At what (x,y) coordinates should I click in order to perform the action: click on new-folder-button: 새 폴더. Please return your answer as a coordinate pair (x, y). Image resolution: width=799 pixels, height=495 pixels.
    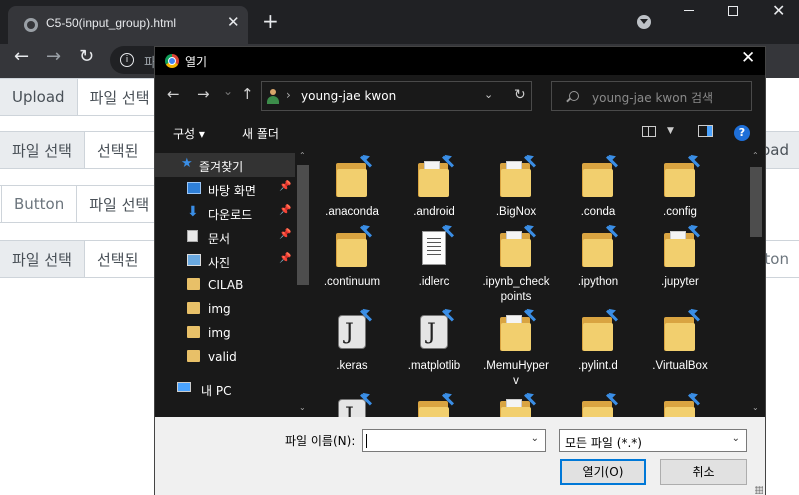
    Looking at the image, I should click on (260, 133).